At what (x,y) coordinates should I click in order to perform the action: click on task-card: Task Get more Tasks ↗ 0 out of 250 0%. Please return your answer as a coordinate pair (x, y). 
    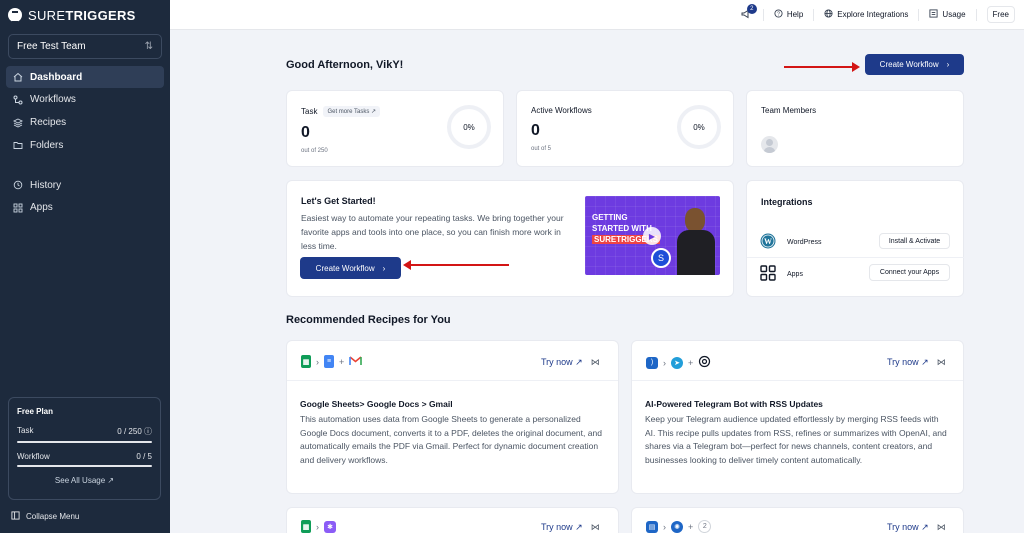
    Looking at the image, I should click on (395, 128).